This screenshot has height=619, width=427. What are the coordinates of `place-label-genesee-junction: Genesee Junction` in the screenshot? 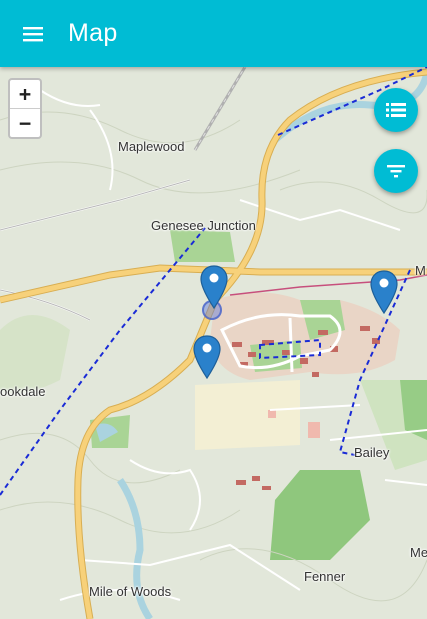 It's located at (203, 225).